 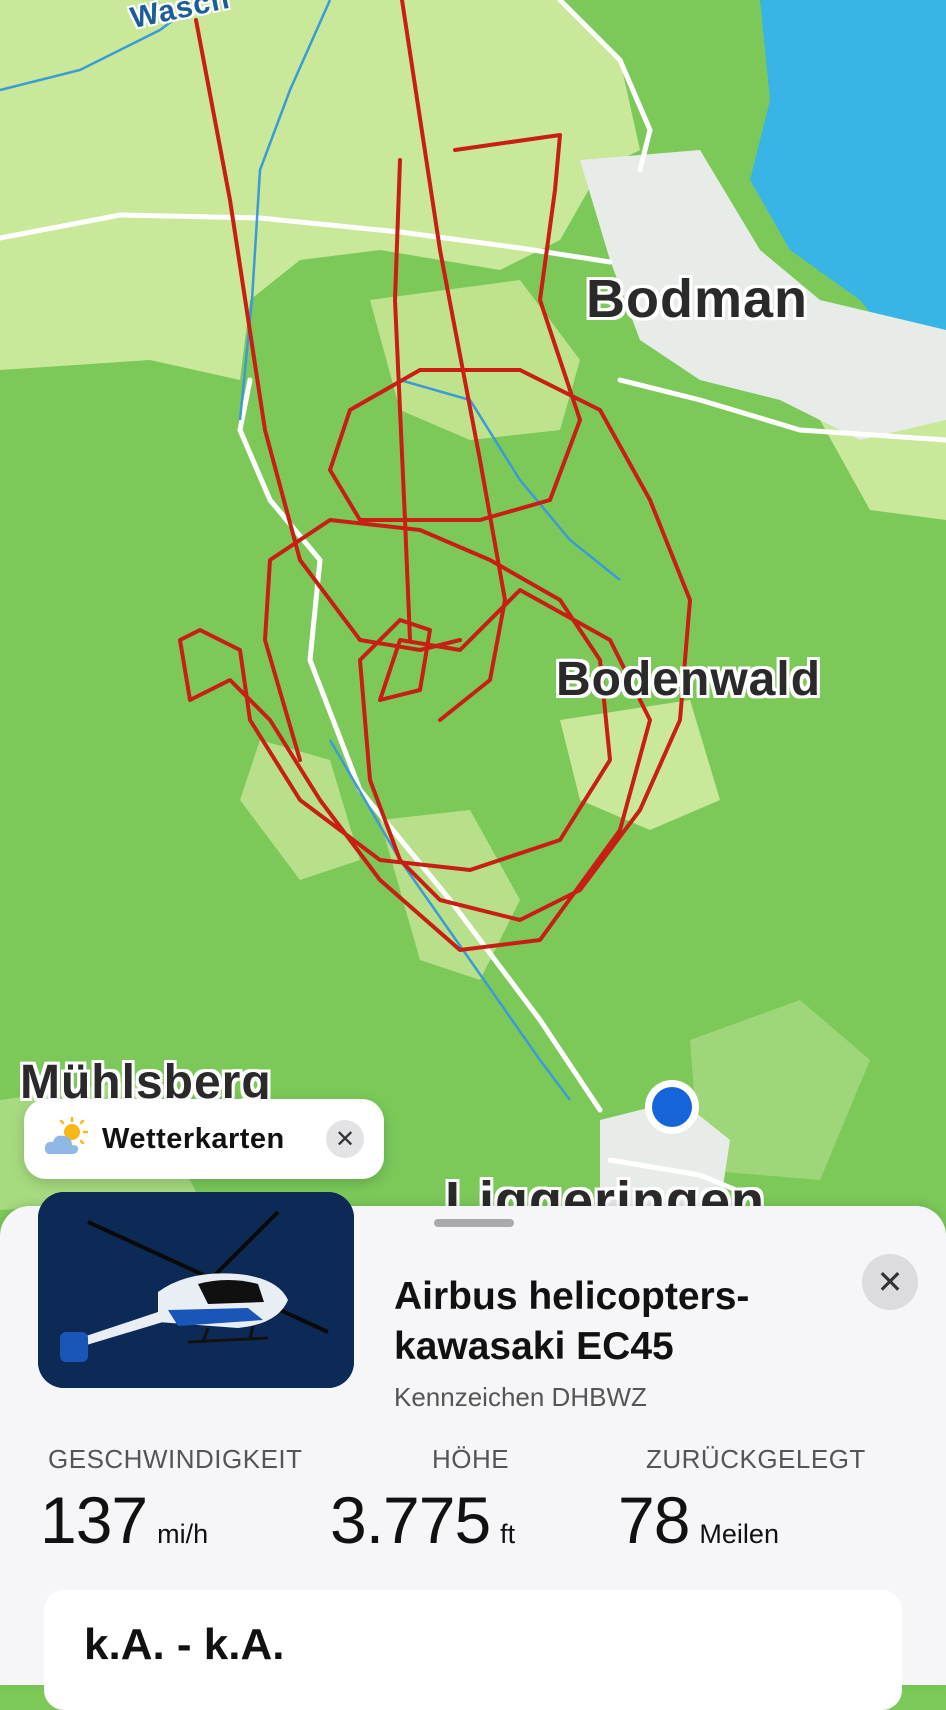 I want to click on aircraft-registration: Kennzeichen DHBWZ, so click(x=520, y=1397).